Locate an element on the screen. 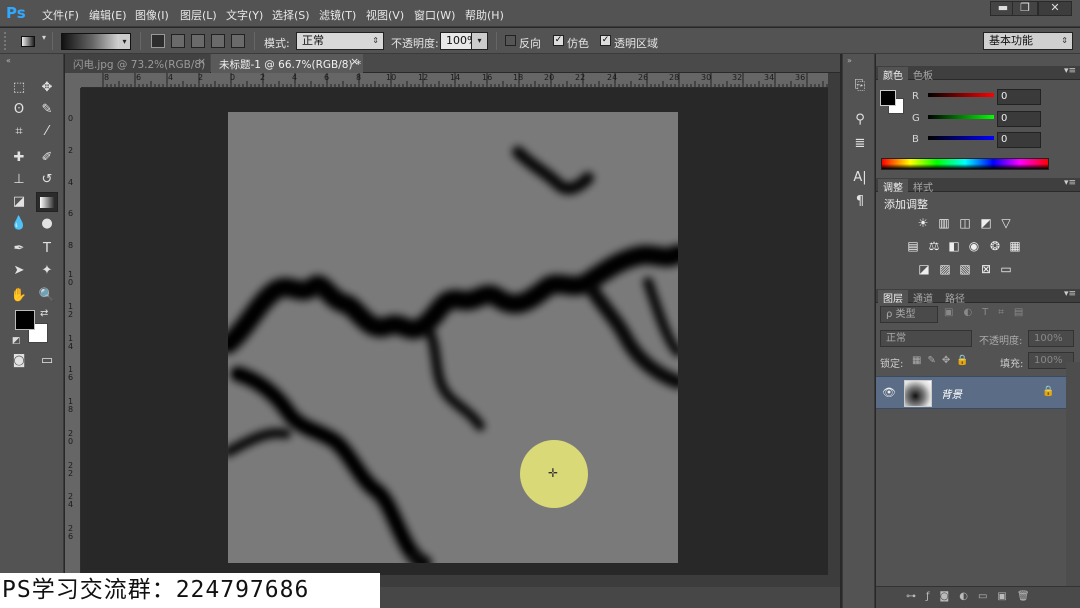 The image size is (1080, 608). move-tool-icon: ✥ is located at coordinates (47, 88).